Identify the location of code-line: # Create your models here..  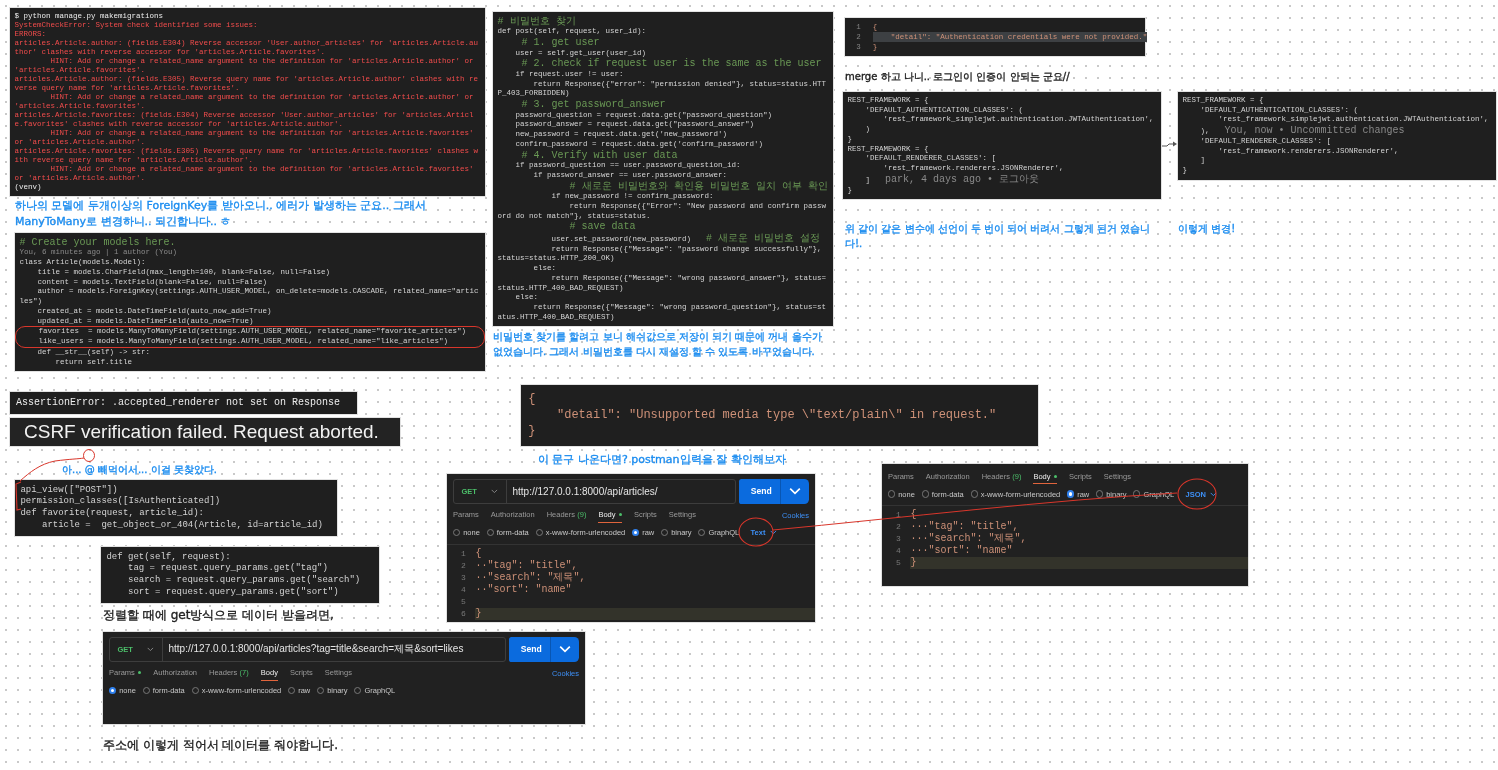
(97, 242).